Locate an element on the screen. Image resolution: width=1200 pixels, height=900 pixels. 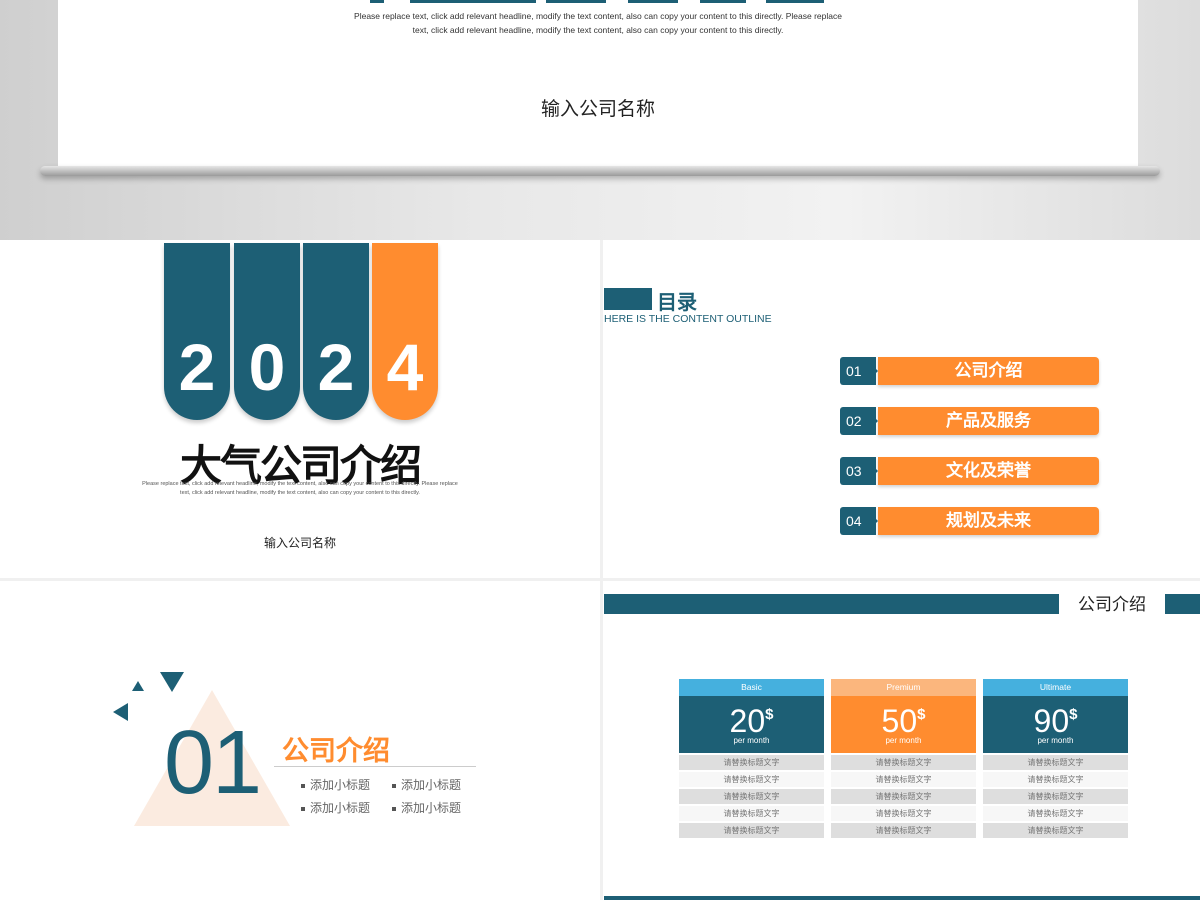
hero-title-fragments is located at coordinates (600, 1).